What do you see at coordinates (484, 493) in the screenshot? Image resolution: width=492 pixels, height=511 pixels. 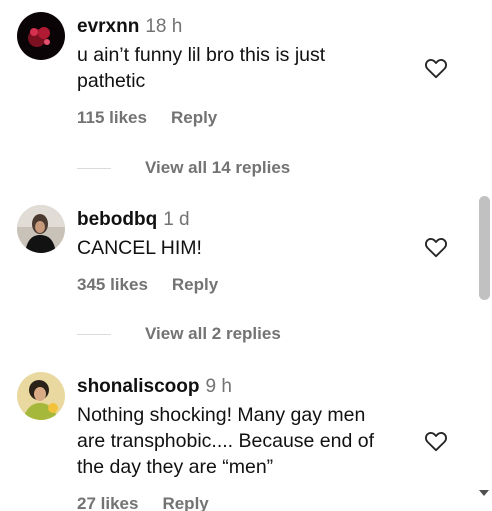 I see `arrow-down-icon` at bounding box center [484, 493].